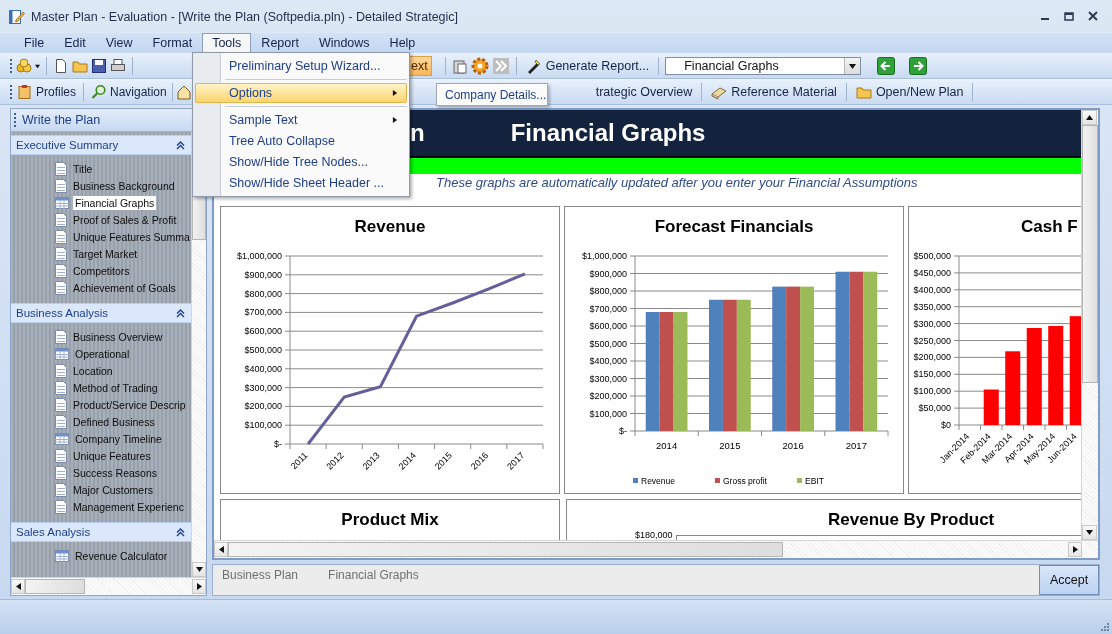 The image size is (1112, 634). I want to click on page-select: Financial Graphs, so click(763, 66).